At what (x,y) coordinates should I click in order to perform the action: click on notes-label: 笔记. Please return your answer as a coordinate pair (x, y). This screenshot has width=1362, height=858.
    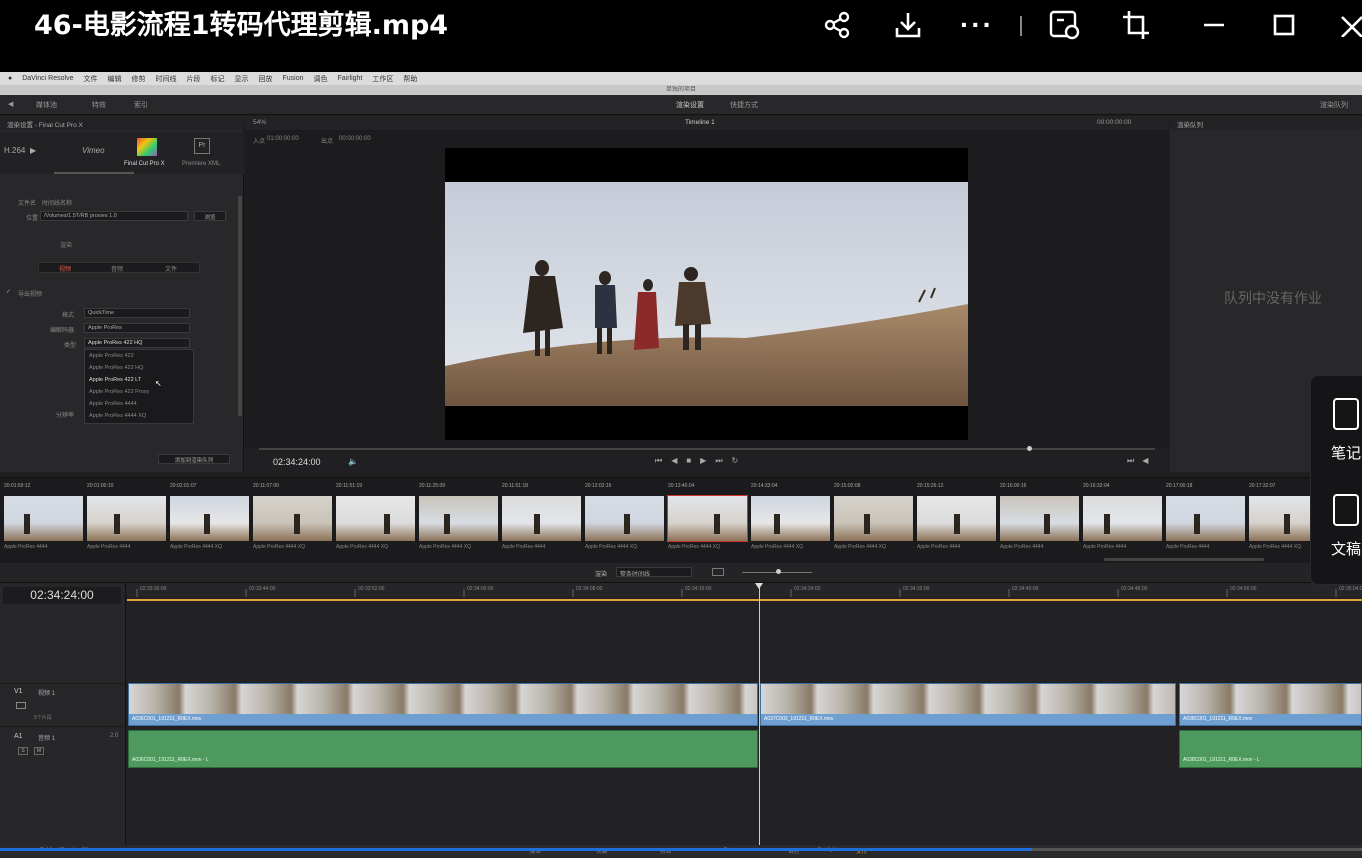
    Looking at the image, I should click on (1346, 452).